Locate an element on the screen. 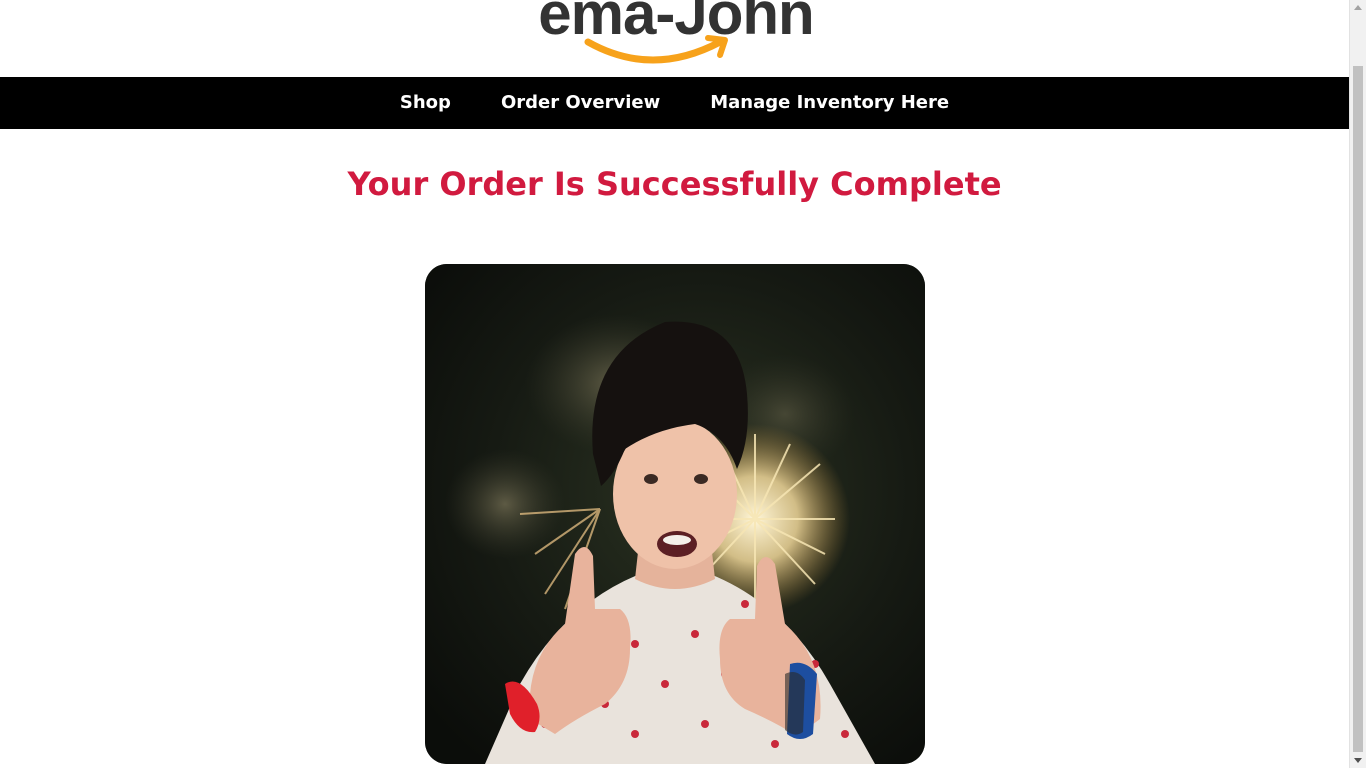 The height and width of the screenshot is (768, 1366). nav-link-order-overview: Order Overview is located at coordinates (580, 103).